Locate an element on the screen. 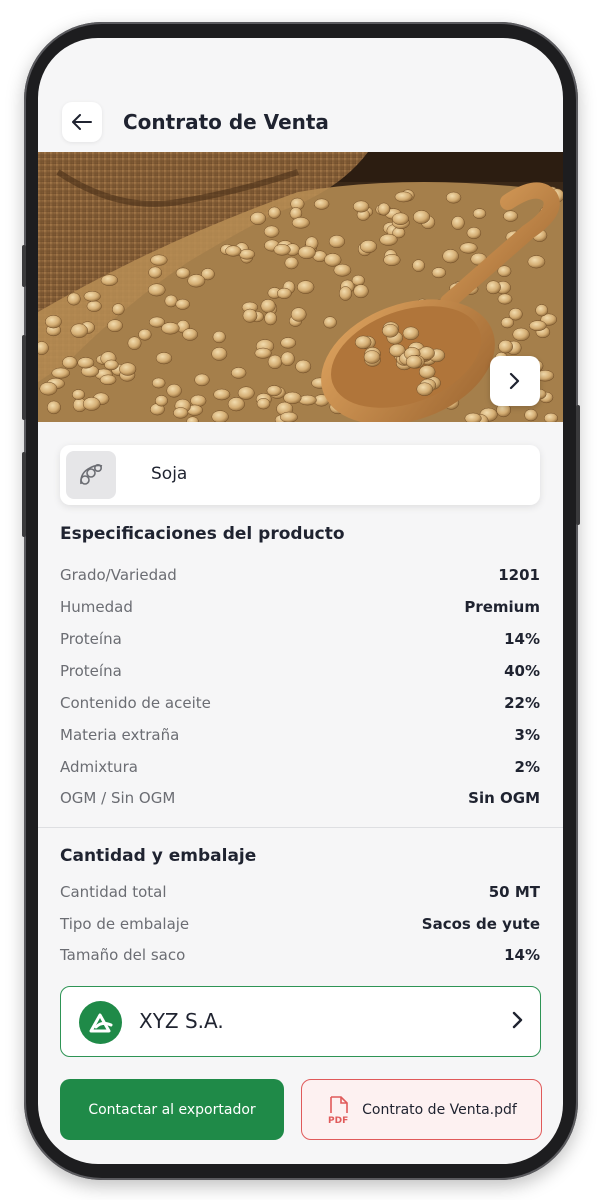  contract-pdf-button: PDF Contrato de Venta.pdf is located at coordinates (421, 1109).